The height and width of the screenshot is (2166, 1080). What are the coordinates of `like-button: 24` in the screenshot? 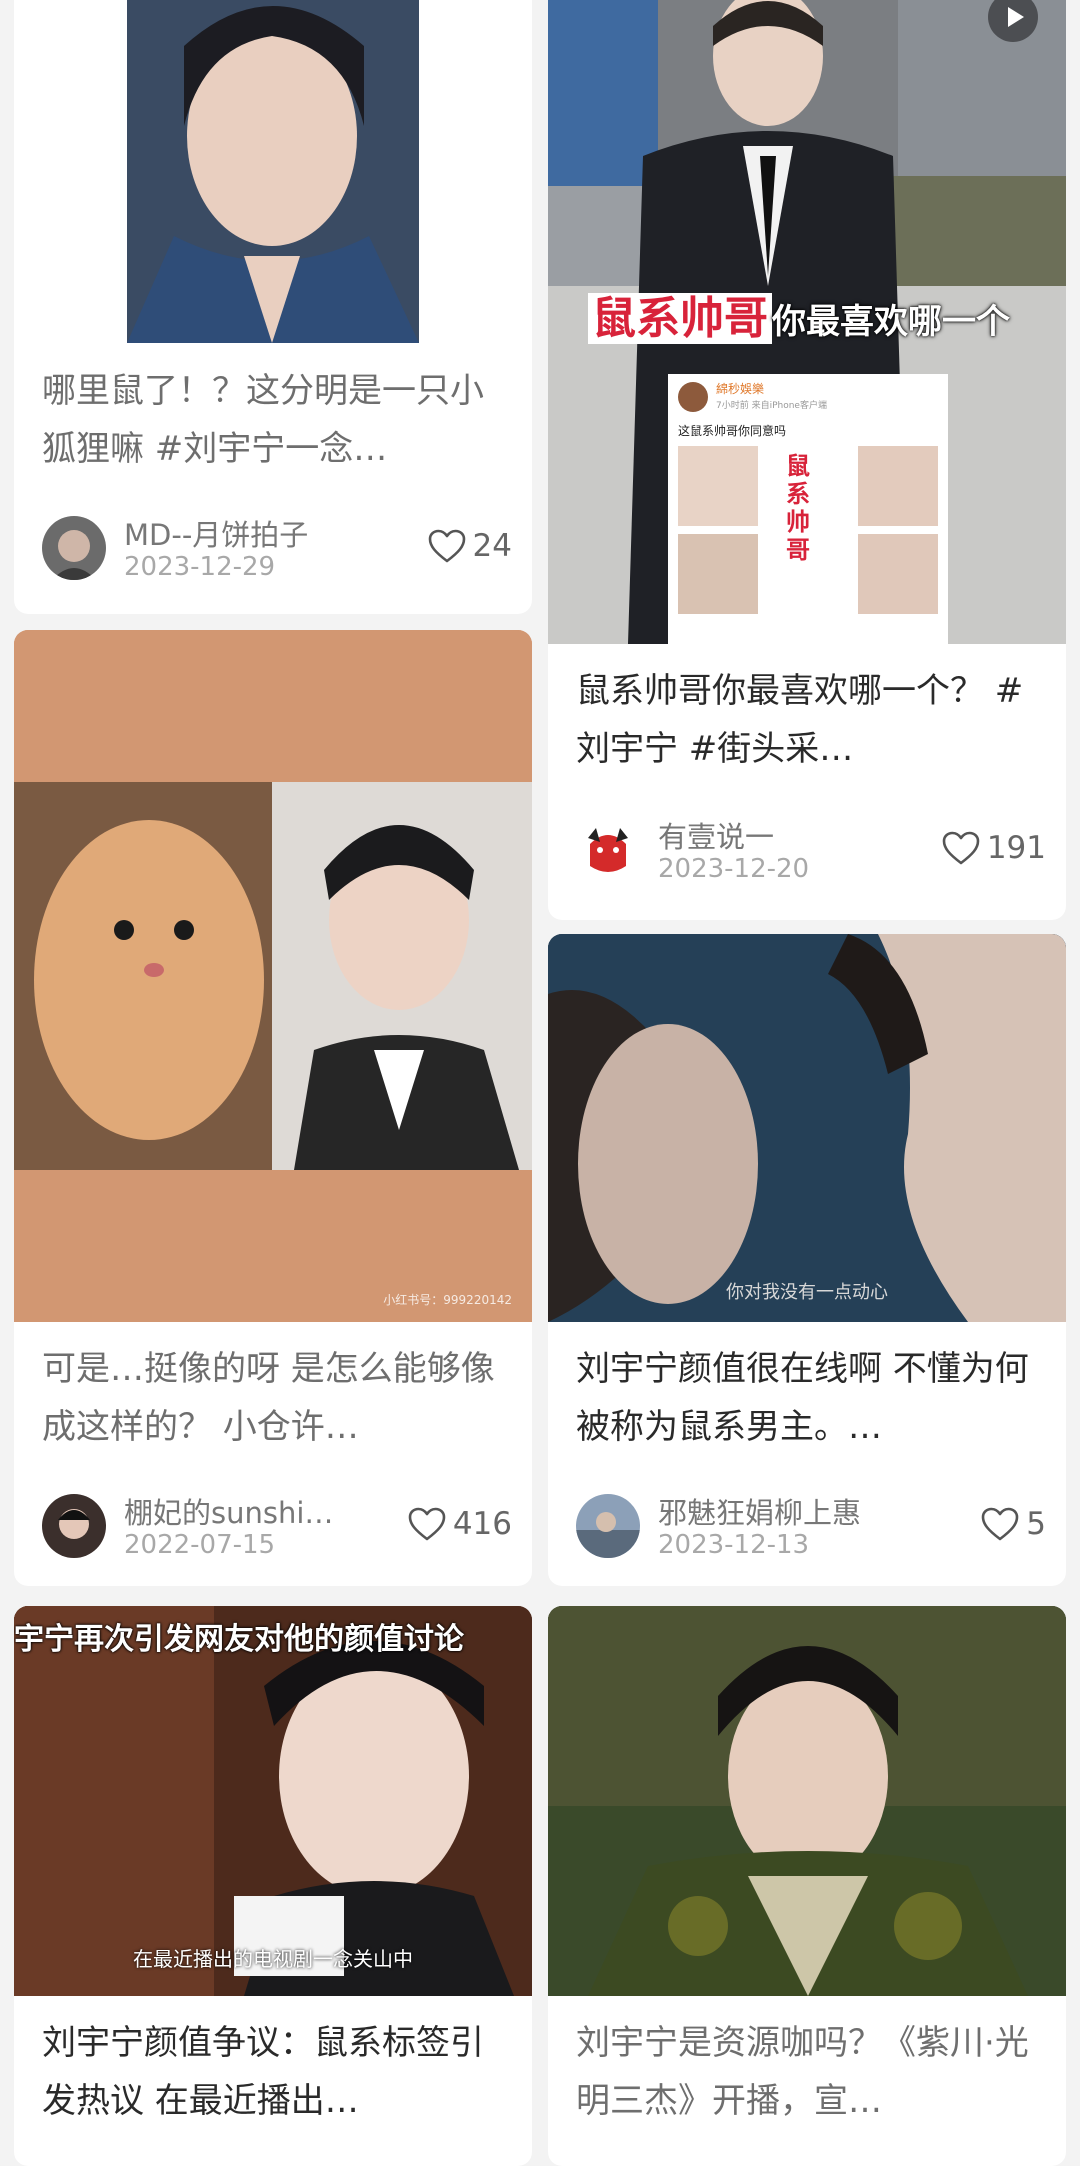 It's located at (469, 546).